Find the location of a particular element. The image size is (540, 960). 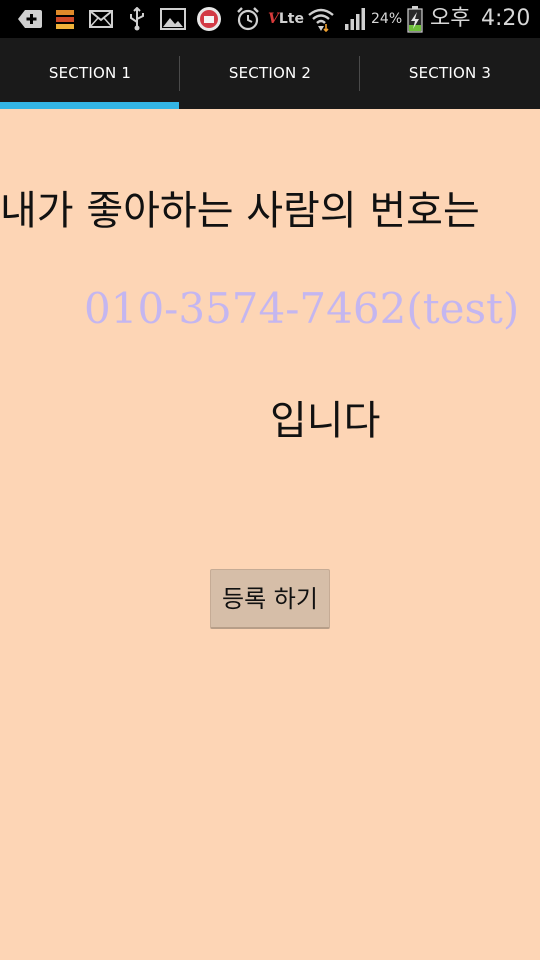

usb-icon is located at coordinates (137, 19).